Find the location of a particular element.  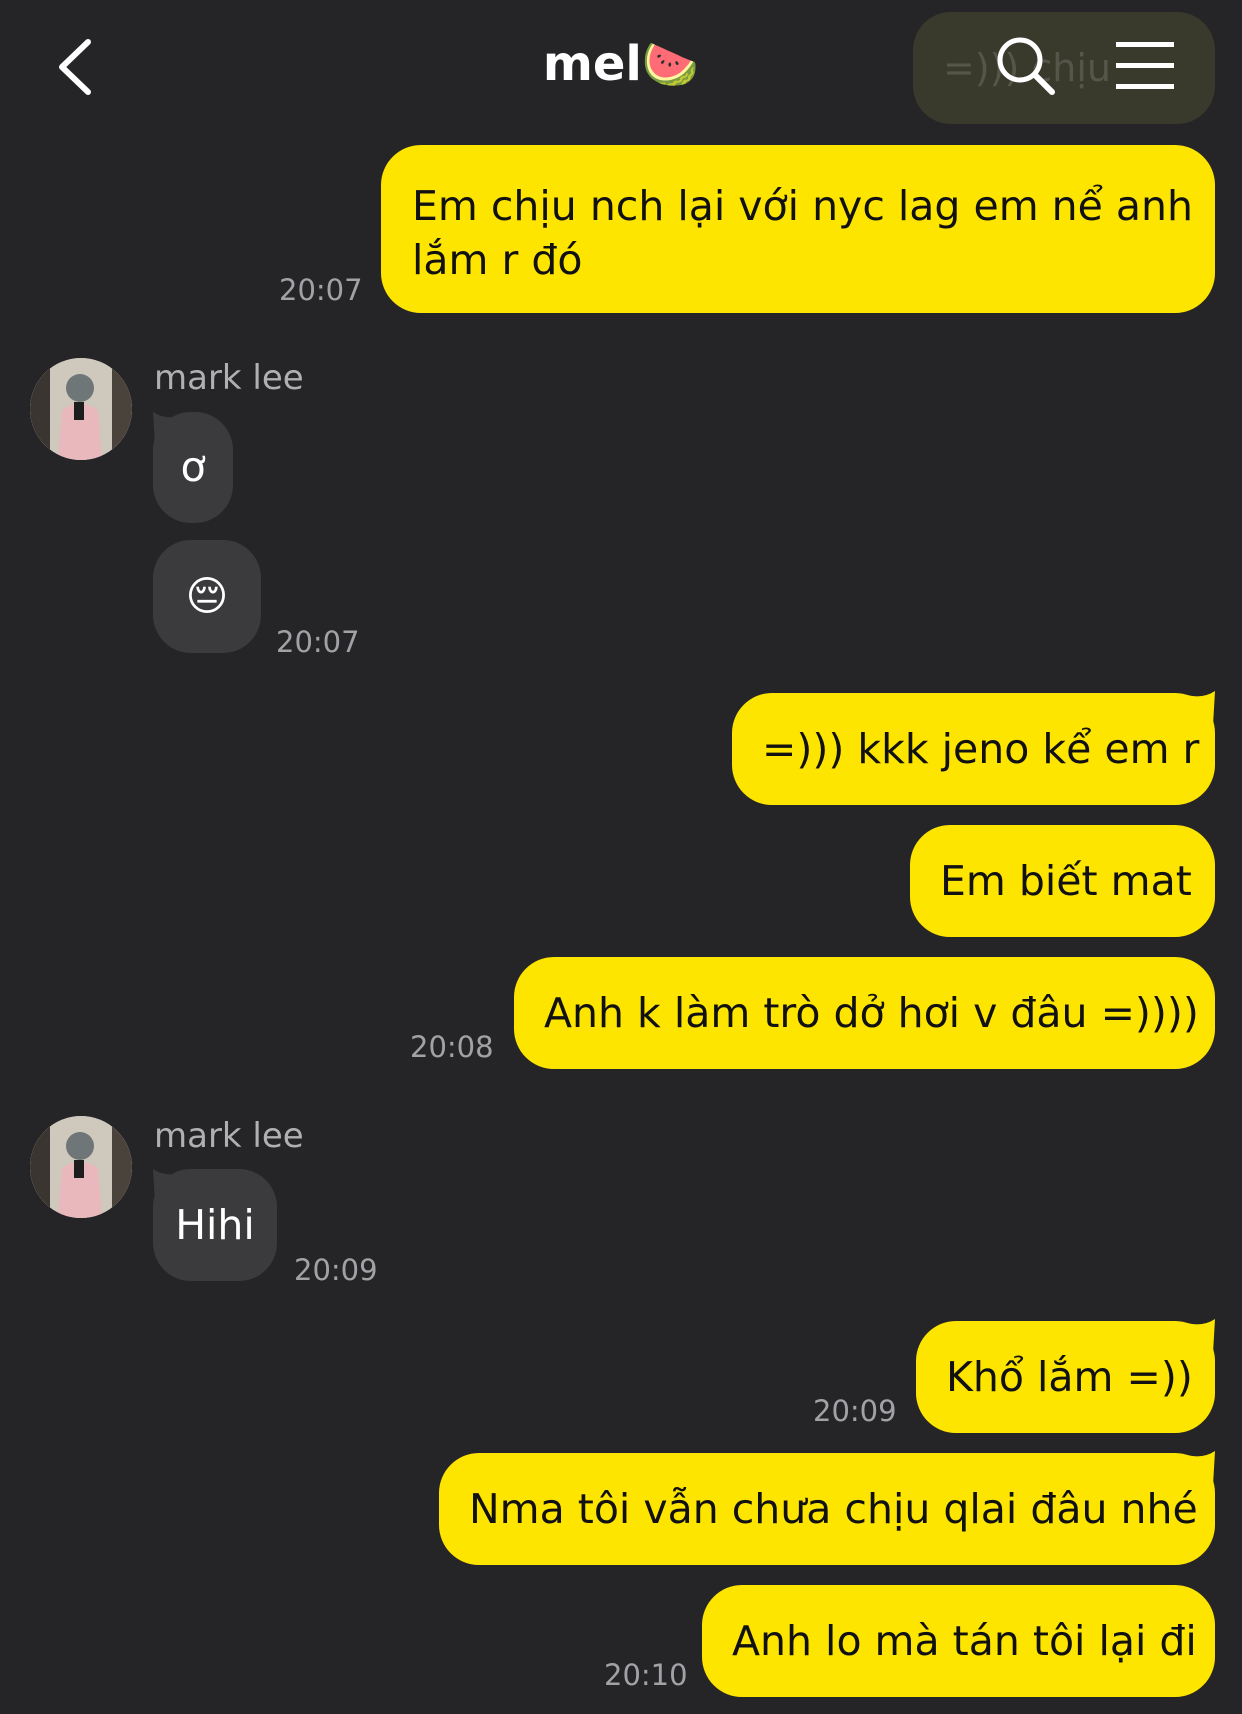

chat-header: mel🍉 is located at coordinates (621, 65).